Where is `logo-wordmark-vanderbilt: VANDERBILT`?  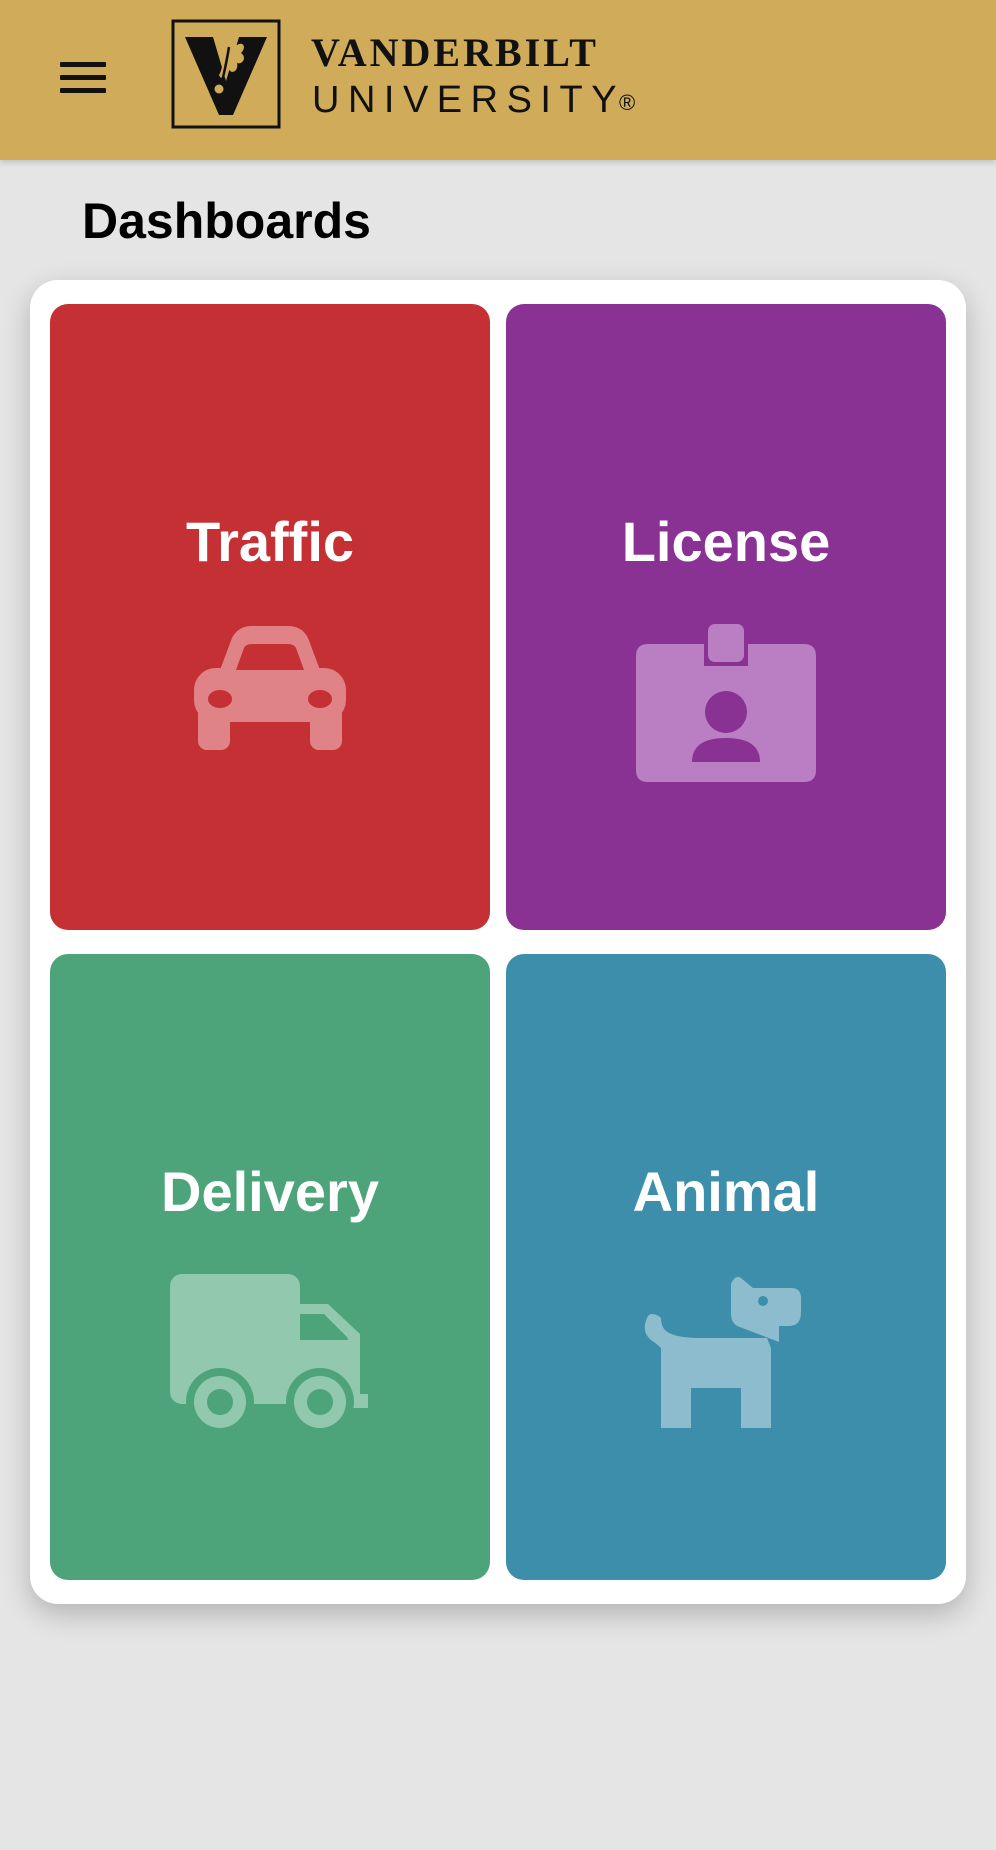
logo-wordmark-vanderbilt: VANDERBILT is located at coordinates (455, 52).